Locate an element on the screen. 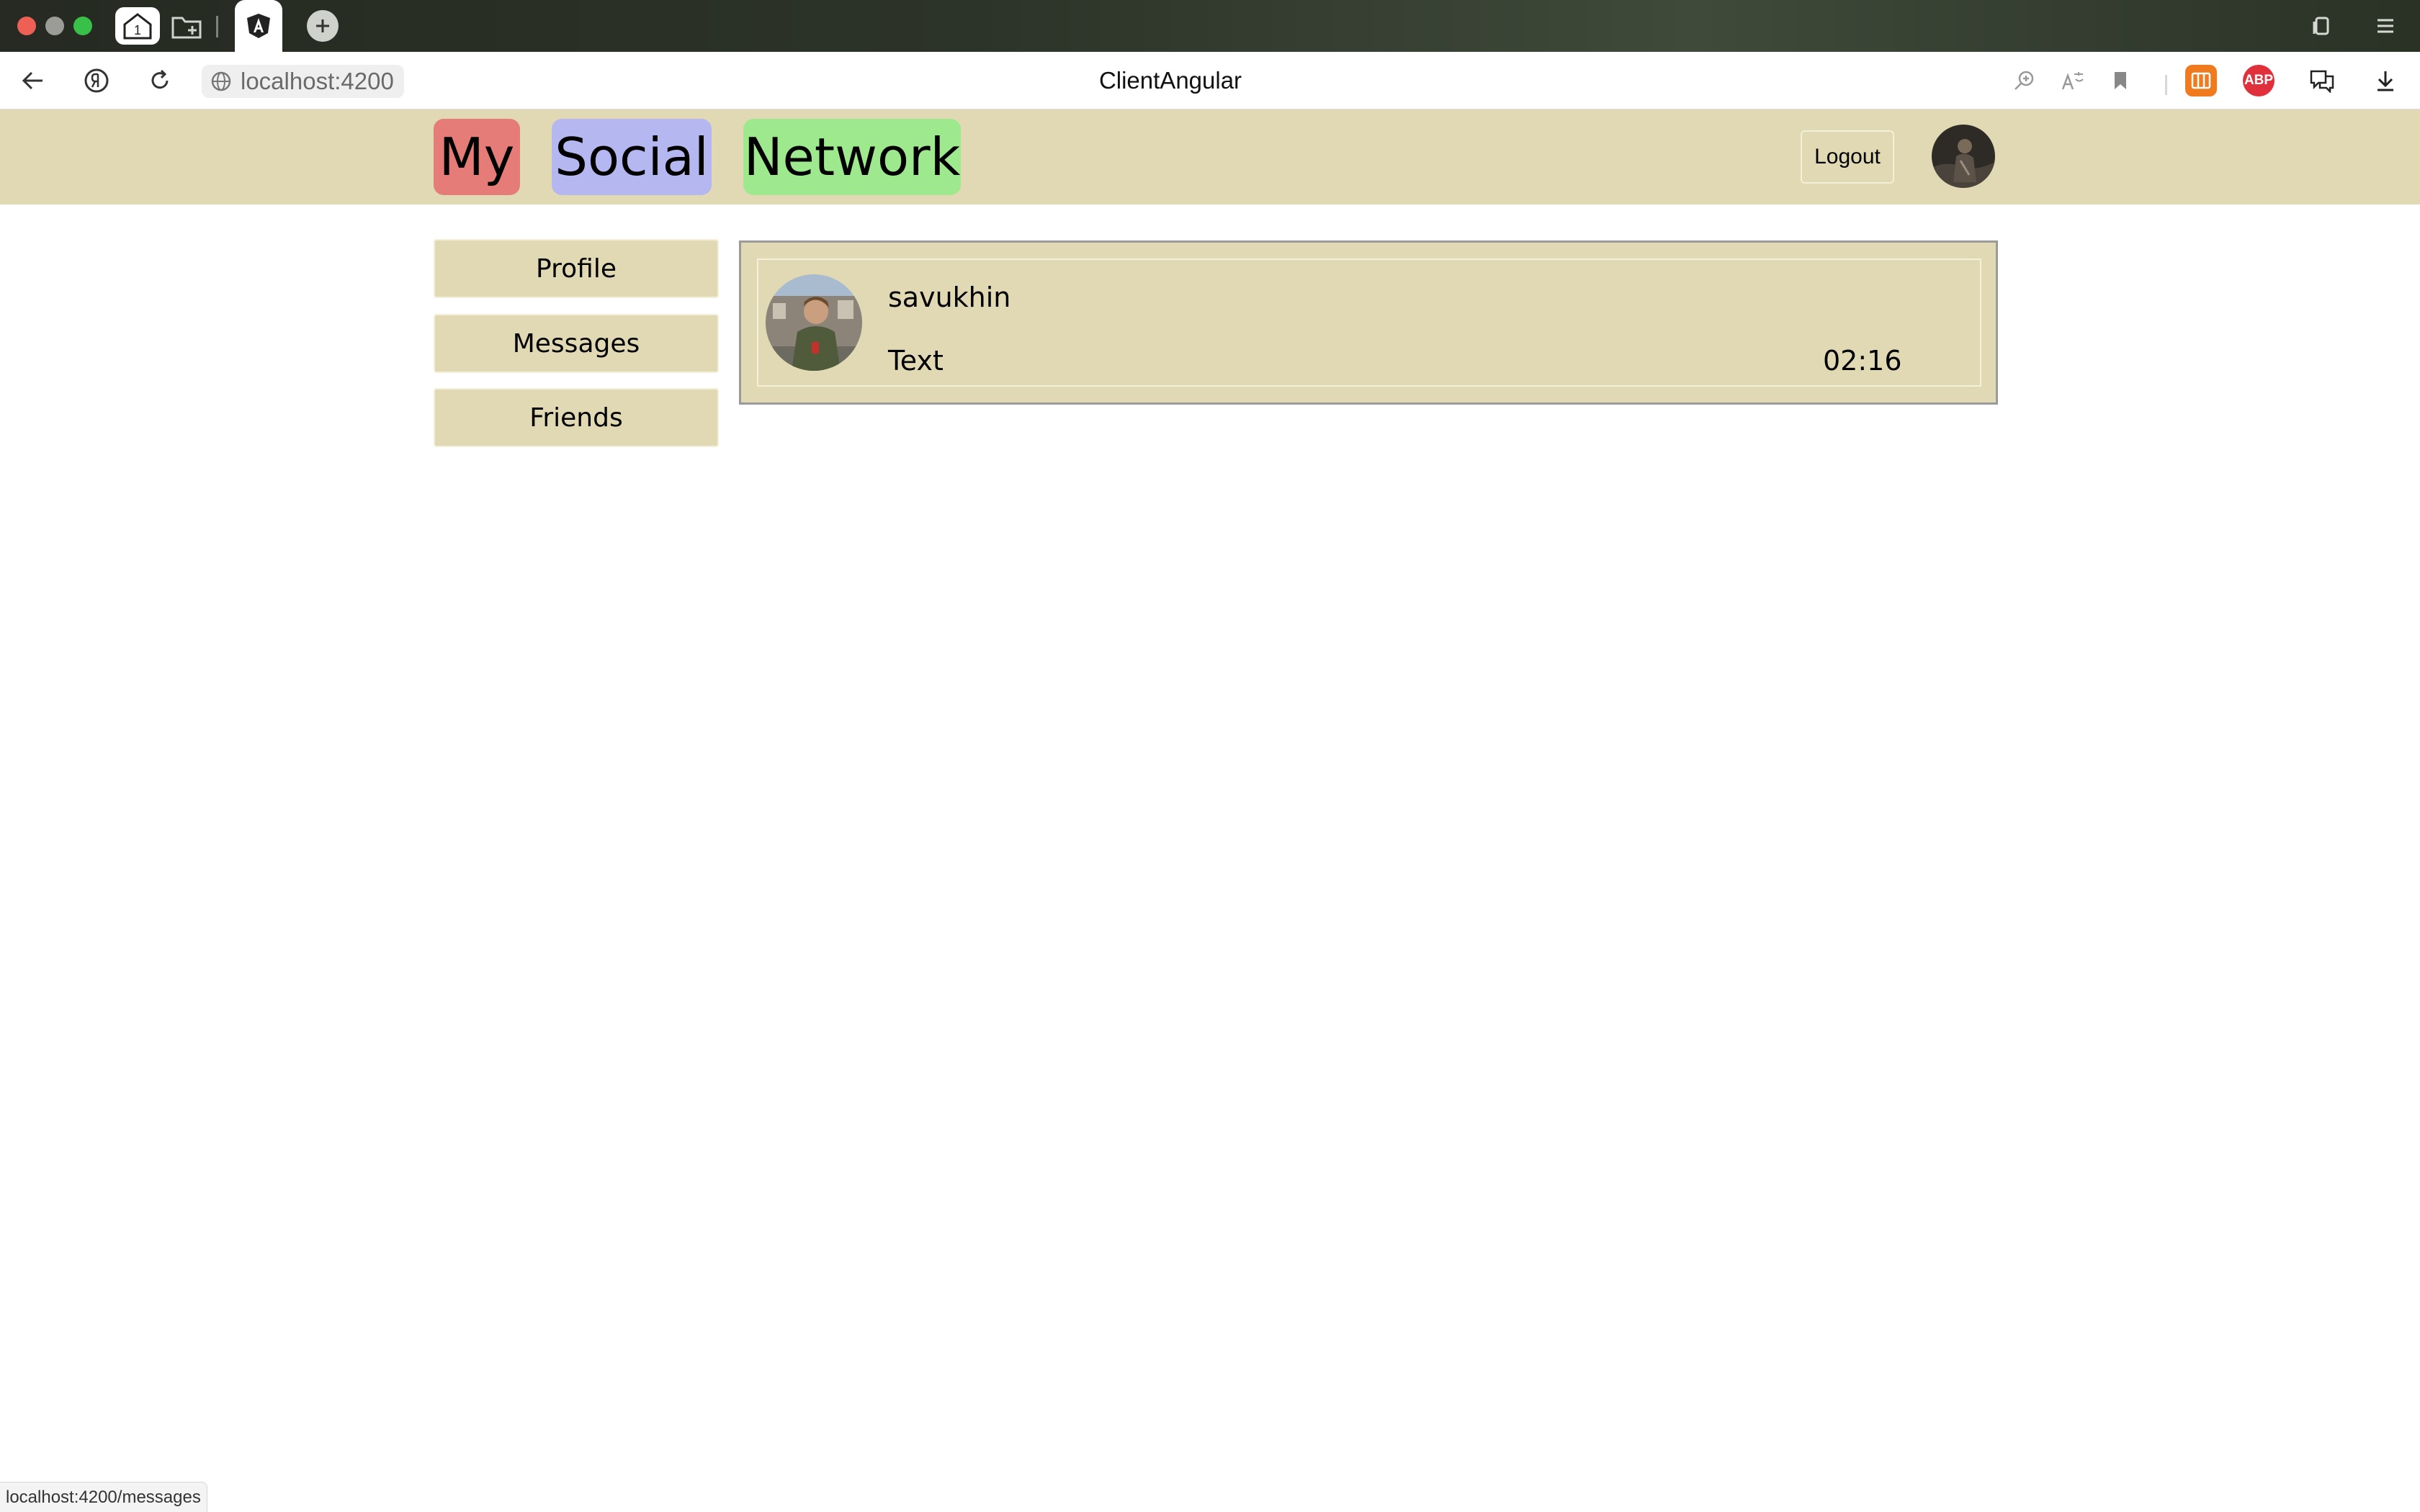  chat-button is located at coordinates (2322, 80).